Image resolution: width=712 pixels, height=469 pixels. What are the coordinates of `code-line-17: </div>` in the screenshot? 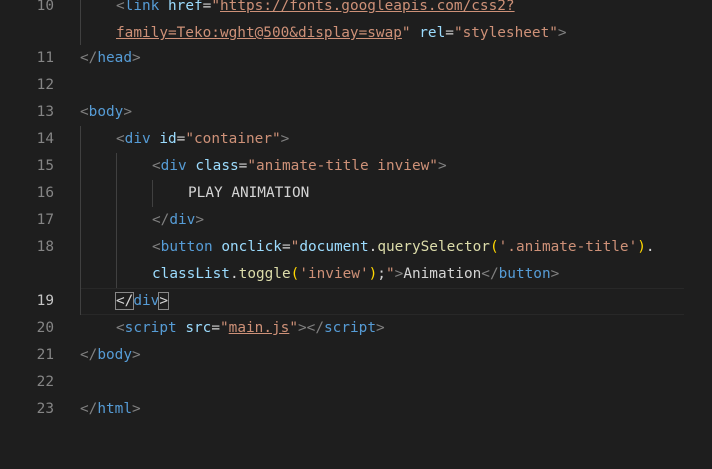 It's located at (178, 220).